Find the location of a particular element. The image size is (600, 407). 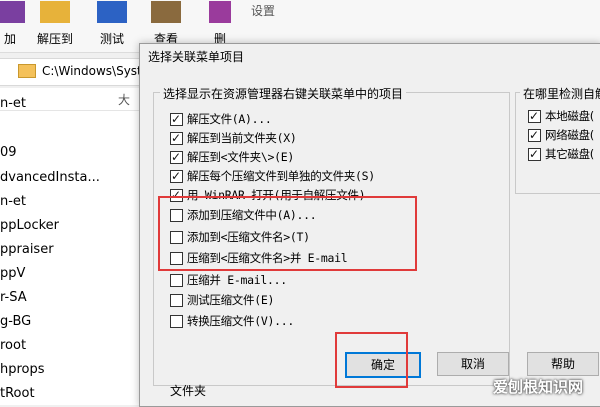

view-icon is located at coordinates (166, 12).